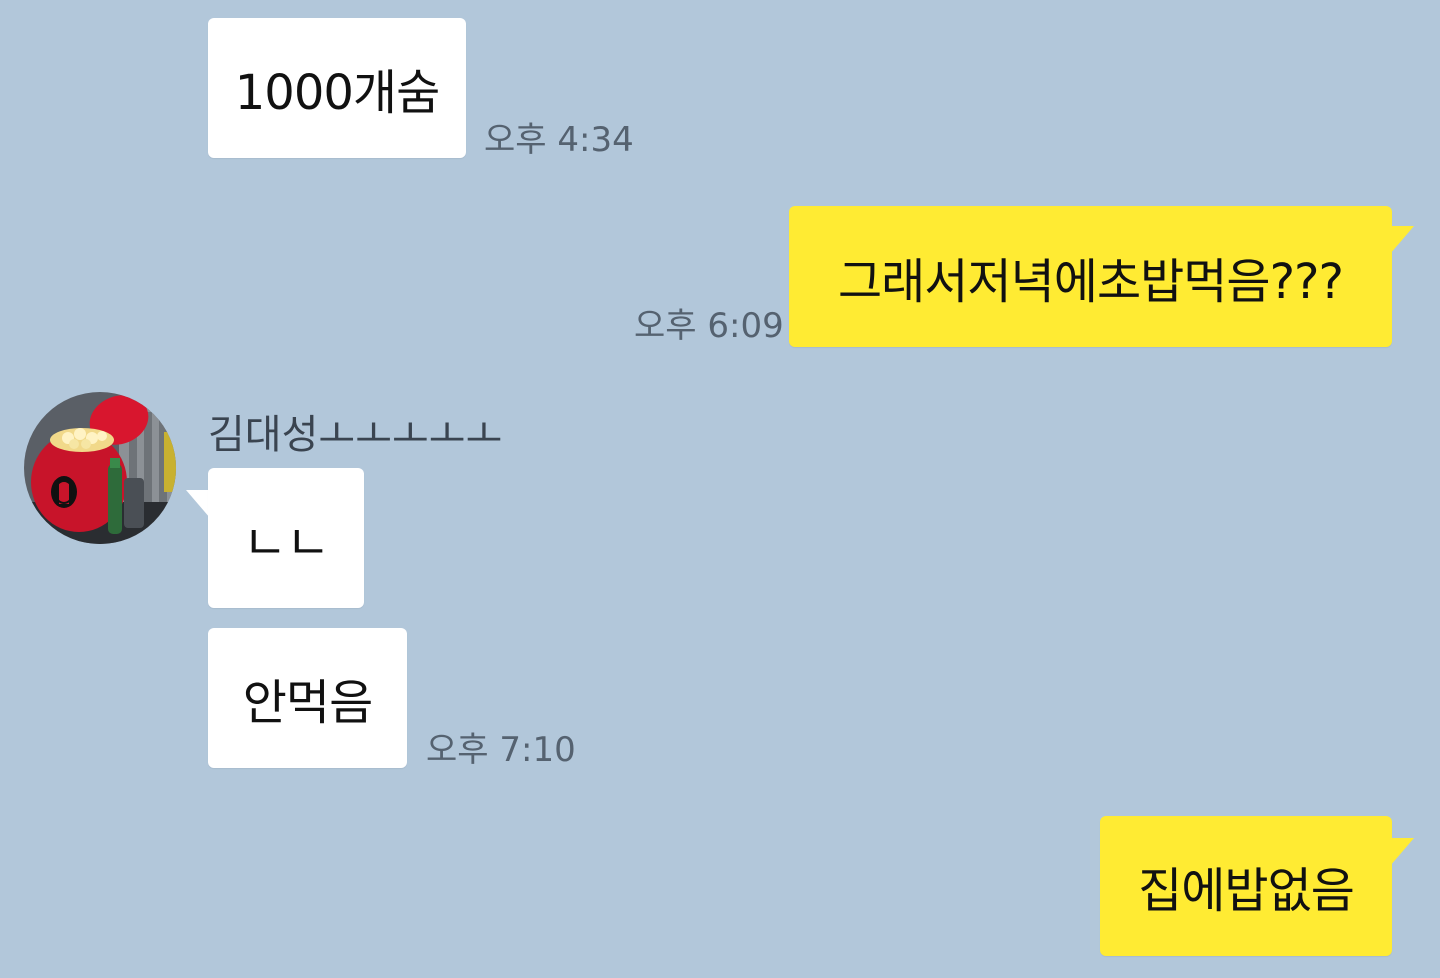 The width and height of the screenshot is (1440, 978). I want to click on message-bubble-incoming: ㄴㄴ, so click(286, 538).